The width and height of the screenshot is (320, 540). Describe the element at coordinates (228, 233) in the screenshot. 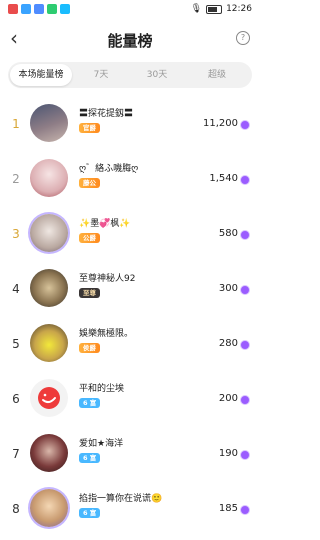

I see `energy-value: 580` at that location.